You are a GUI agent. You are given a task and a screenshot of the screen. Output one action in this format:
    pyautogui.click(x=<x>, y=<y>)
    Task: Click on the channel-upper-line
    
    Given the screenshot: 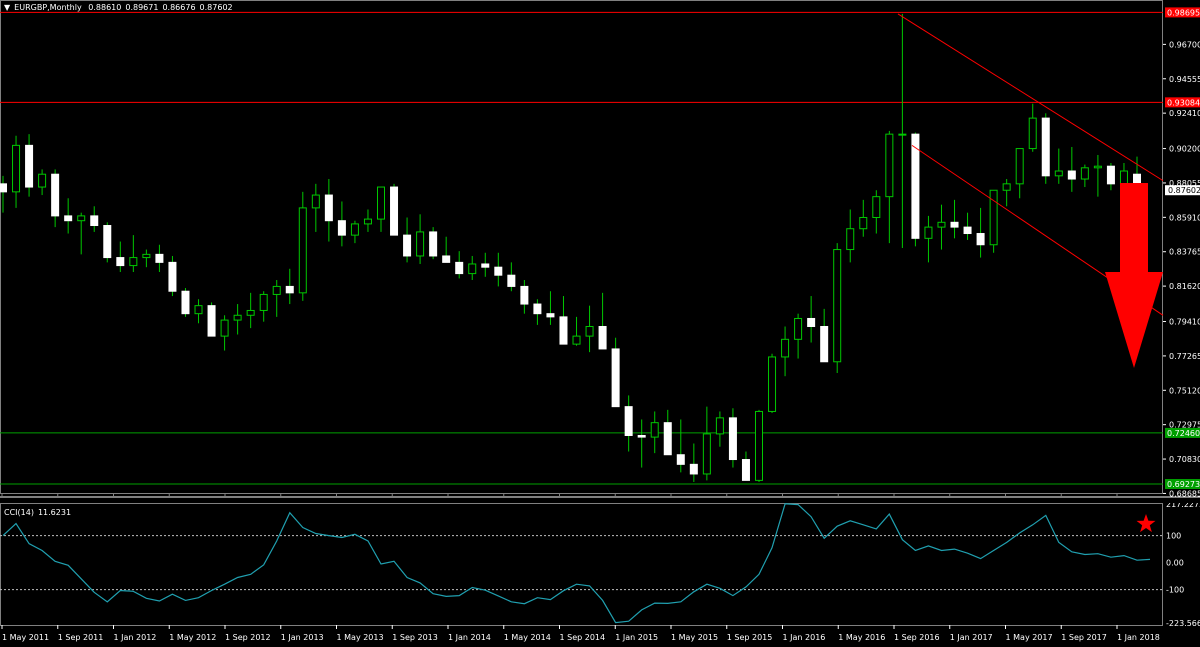 What is the action you would take?
    pyautogui.click(x=1030, y=97)
    